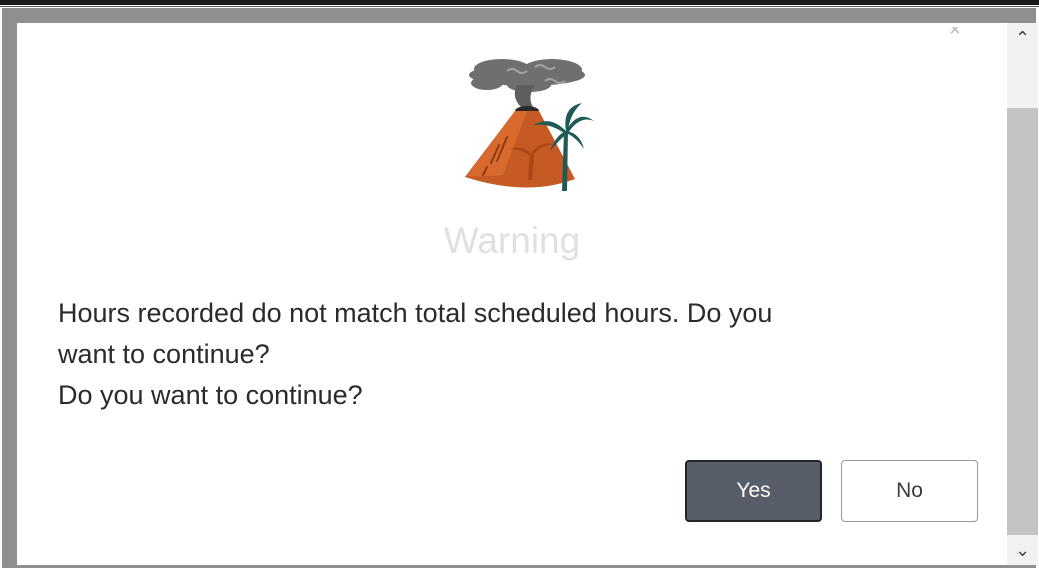 This screenshot has height=572, width=1039. What do you see at coordinates (1022, 80) in the screenshot?
I see `scrollbar-thumb` at bounding box center [1022, 80].